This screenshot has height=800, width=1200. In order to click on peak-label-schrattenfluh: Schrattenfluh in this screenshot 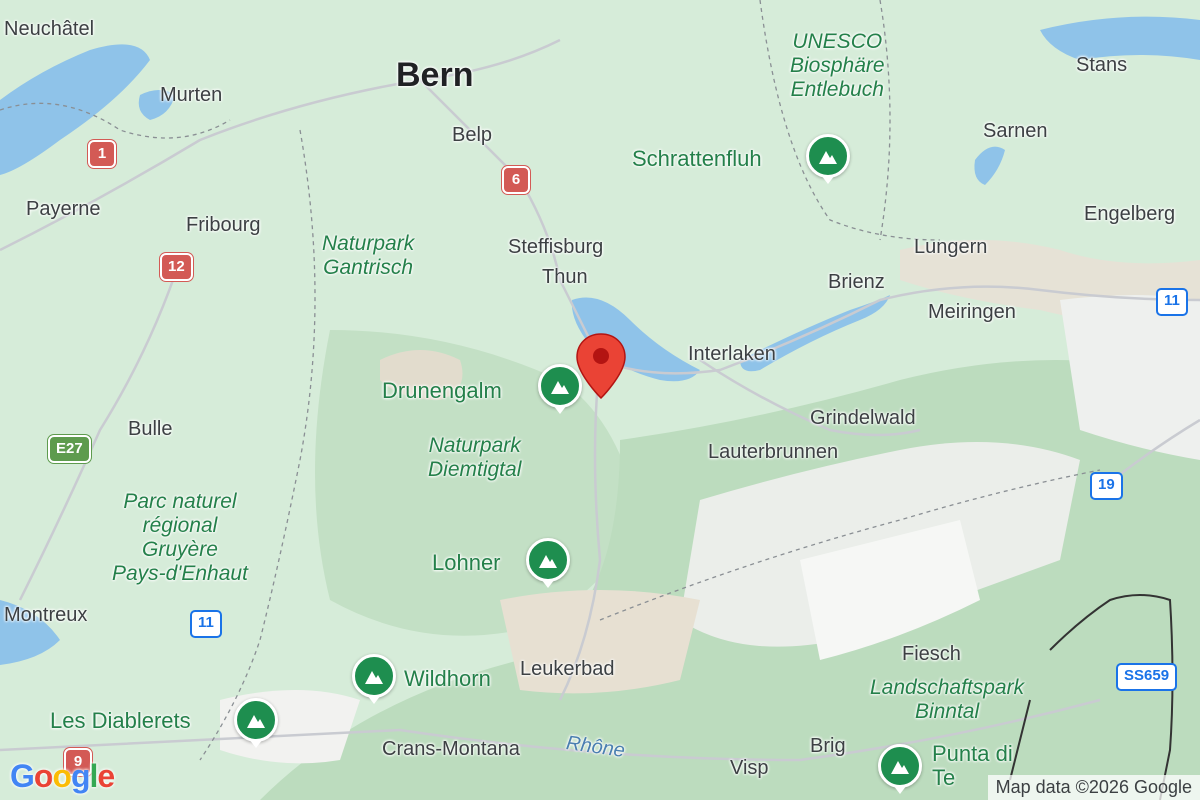, I will do `click(697, 159)`.